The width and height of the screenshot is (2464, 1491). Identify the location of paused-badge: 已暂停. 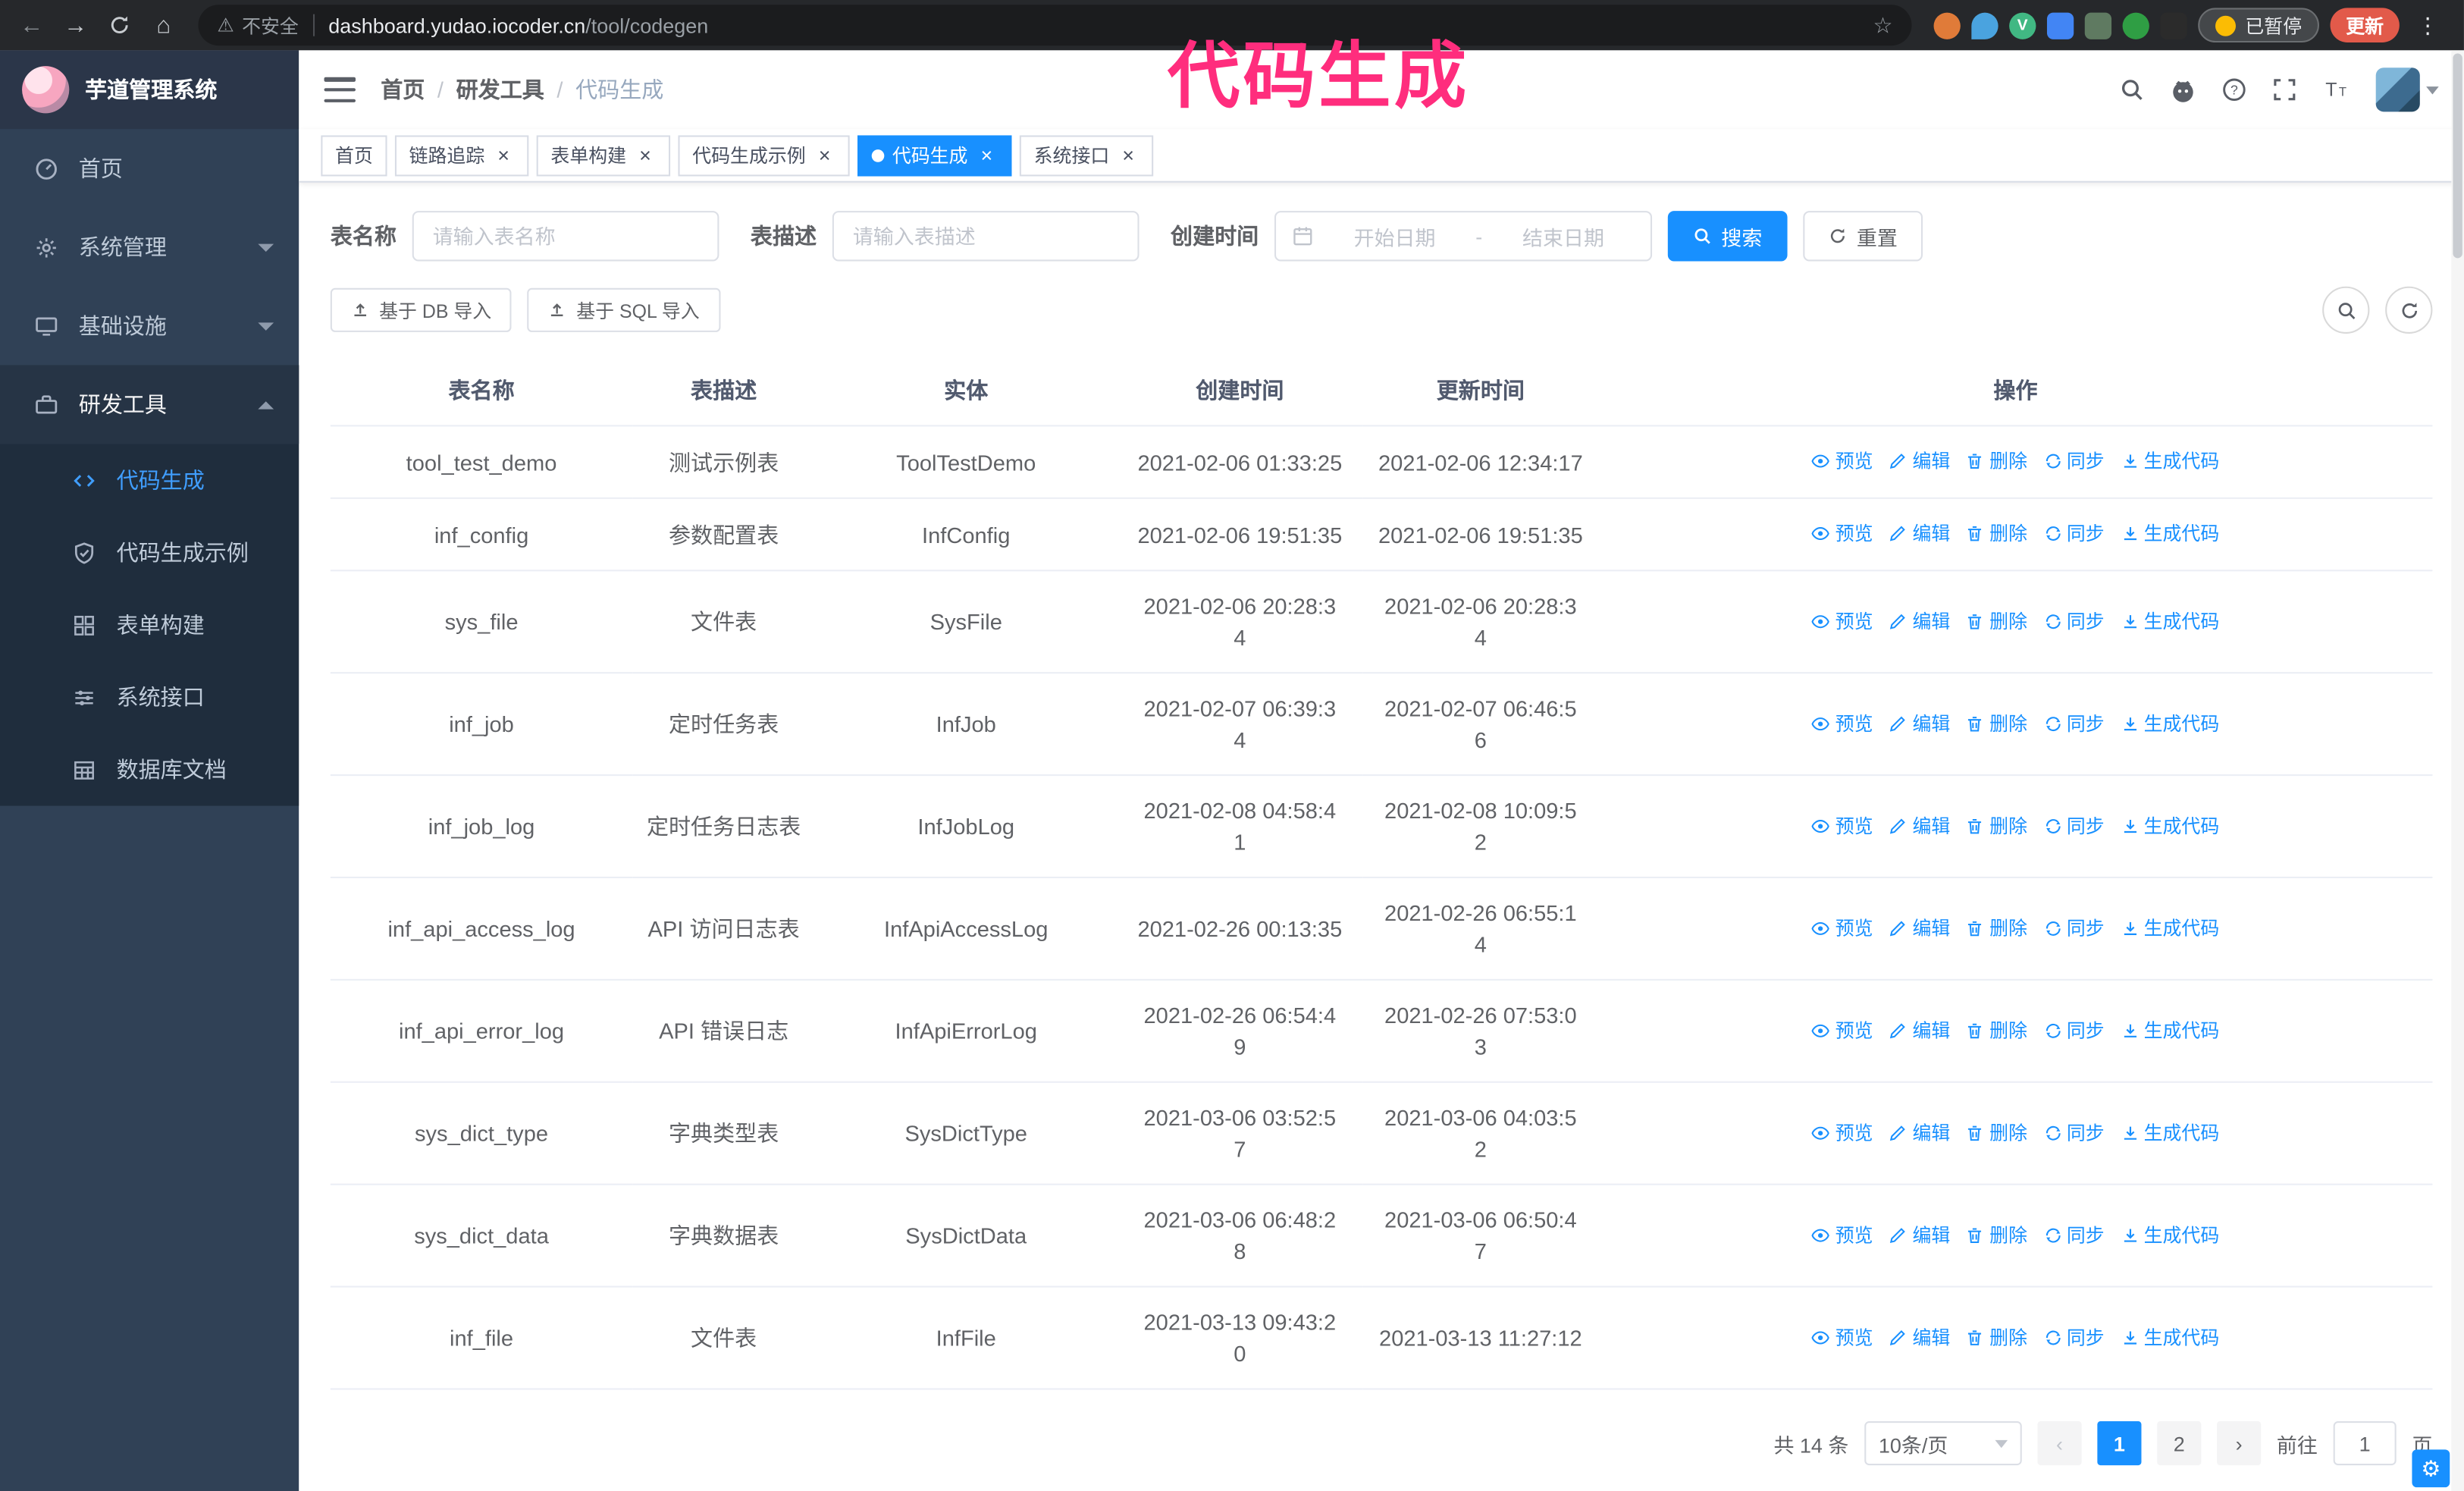
(2258, 25).